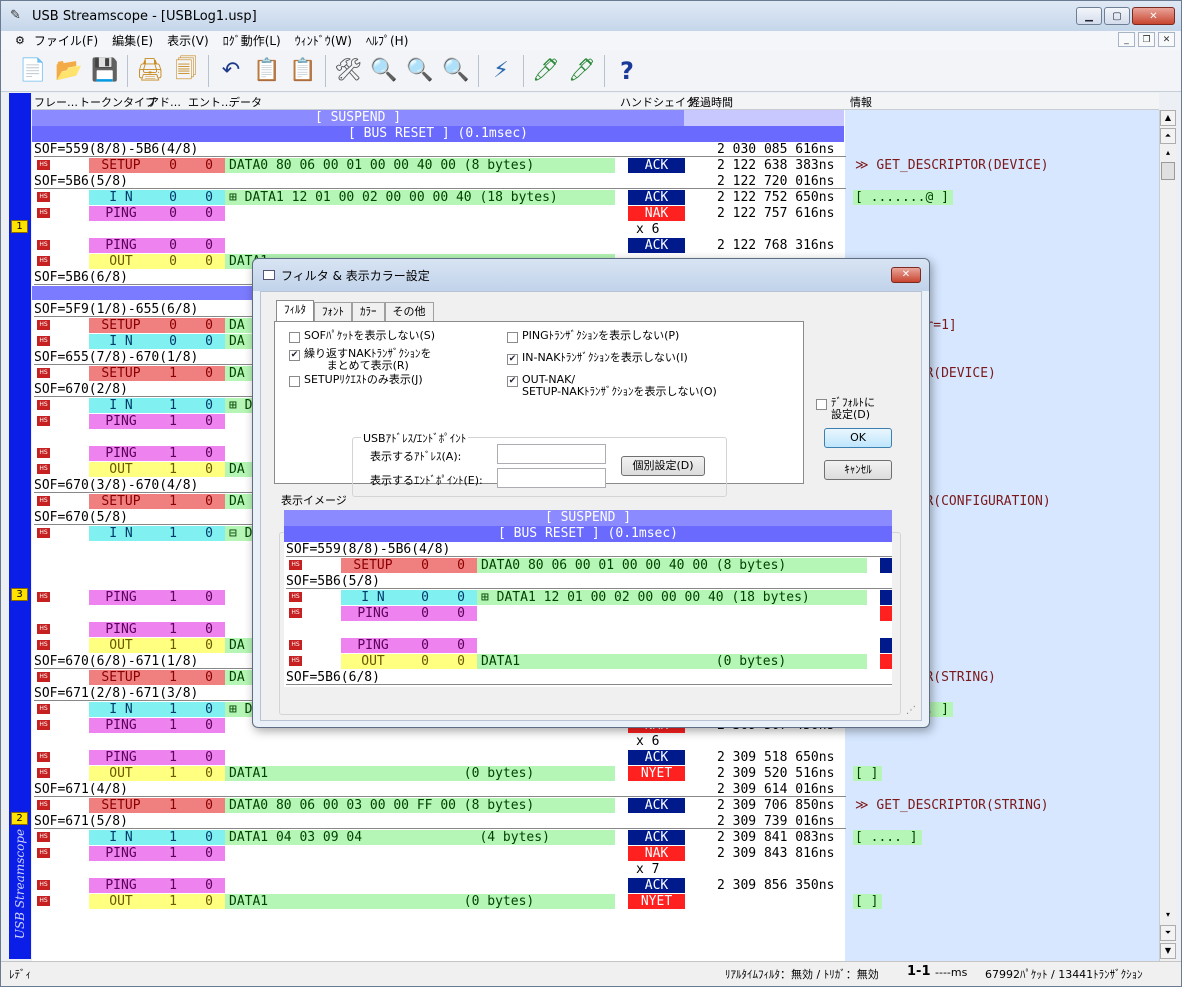 This screenshot has height=987, width=1182. I want to click on filter-checkbox: ✔ OUT-NAK/ SETUP-NAKﾄﾗﾝｻﾞｸｼｮﾝを表示しない(O), so click(612, 386).